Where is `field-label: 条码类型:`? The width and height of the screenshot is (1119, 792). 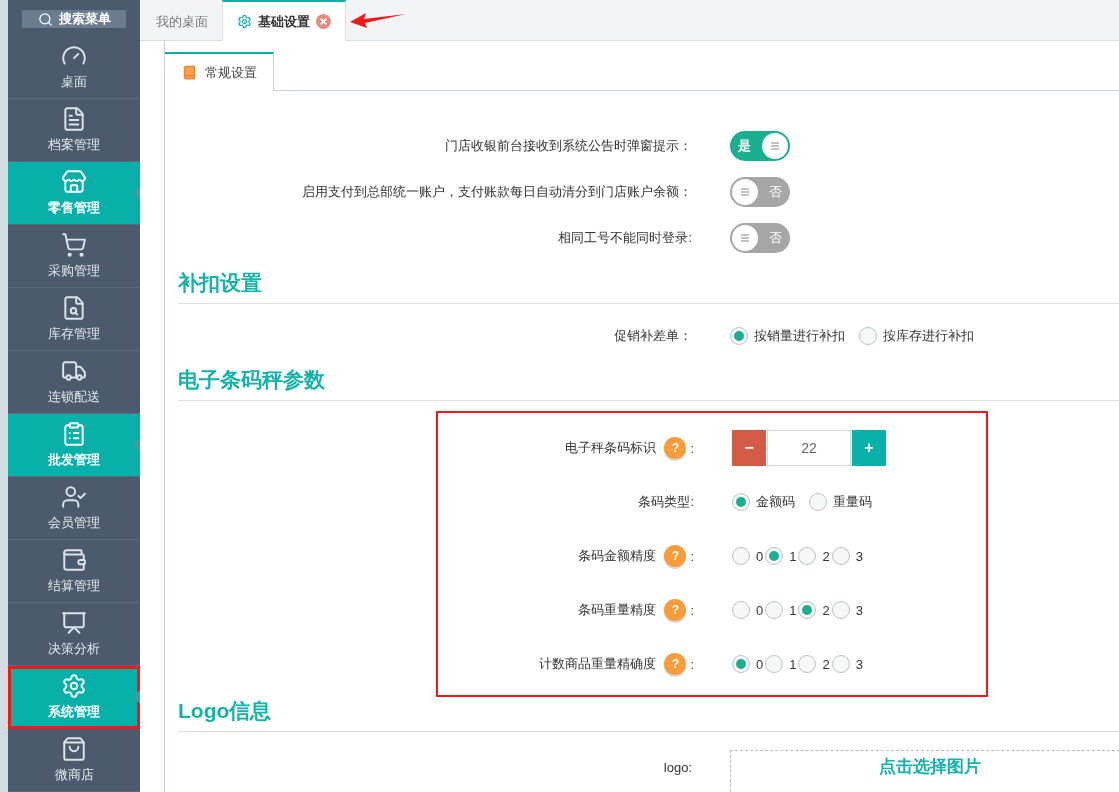
field-label: 条码类型: is located at coordinates (666, 502).